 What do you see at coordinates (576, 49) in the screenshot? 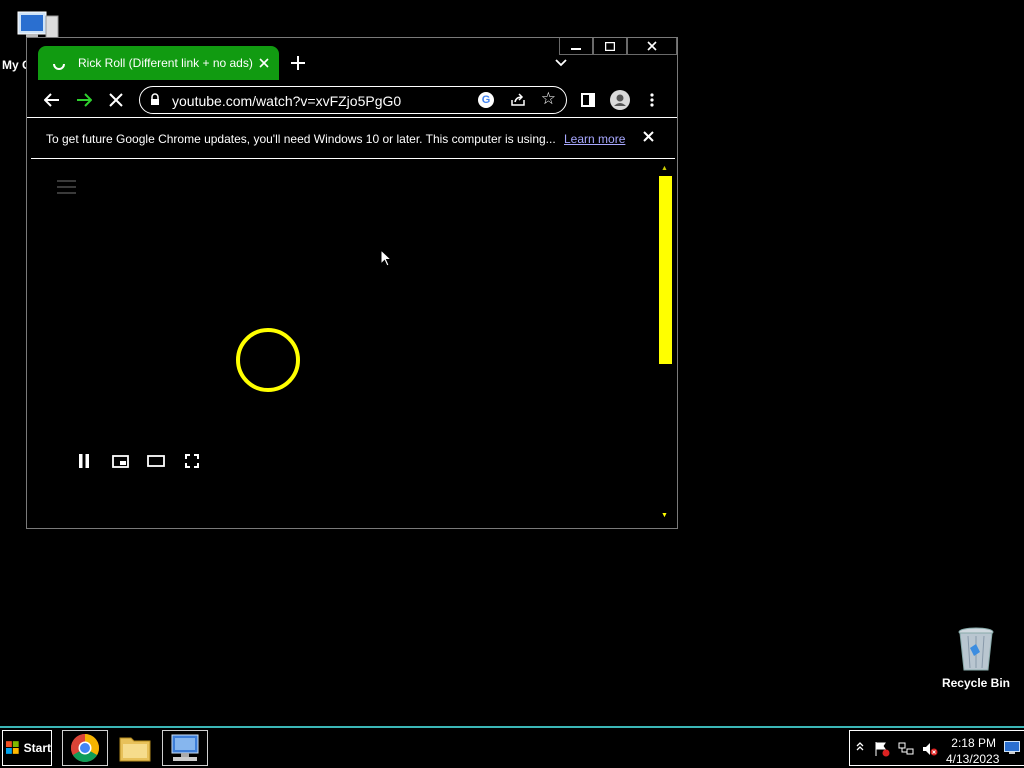
I see `minimize-icon` at bounding box center [576, 49].